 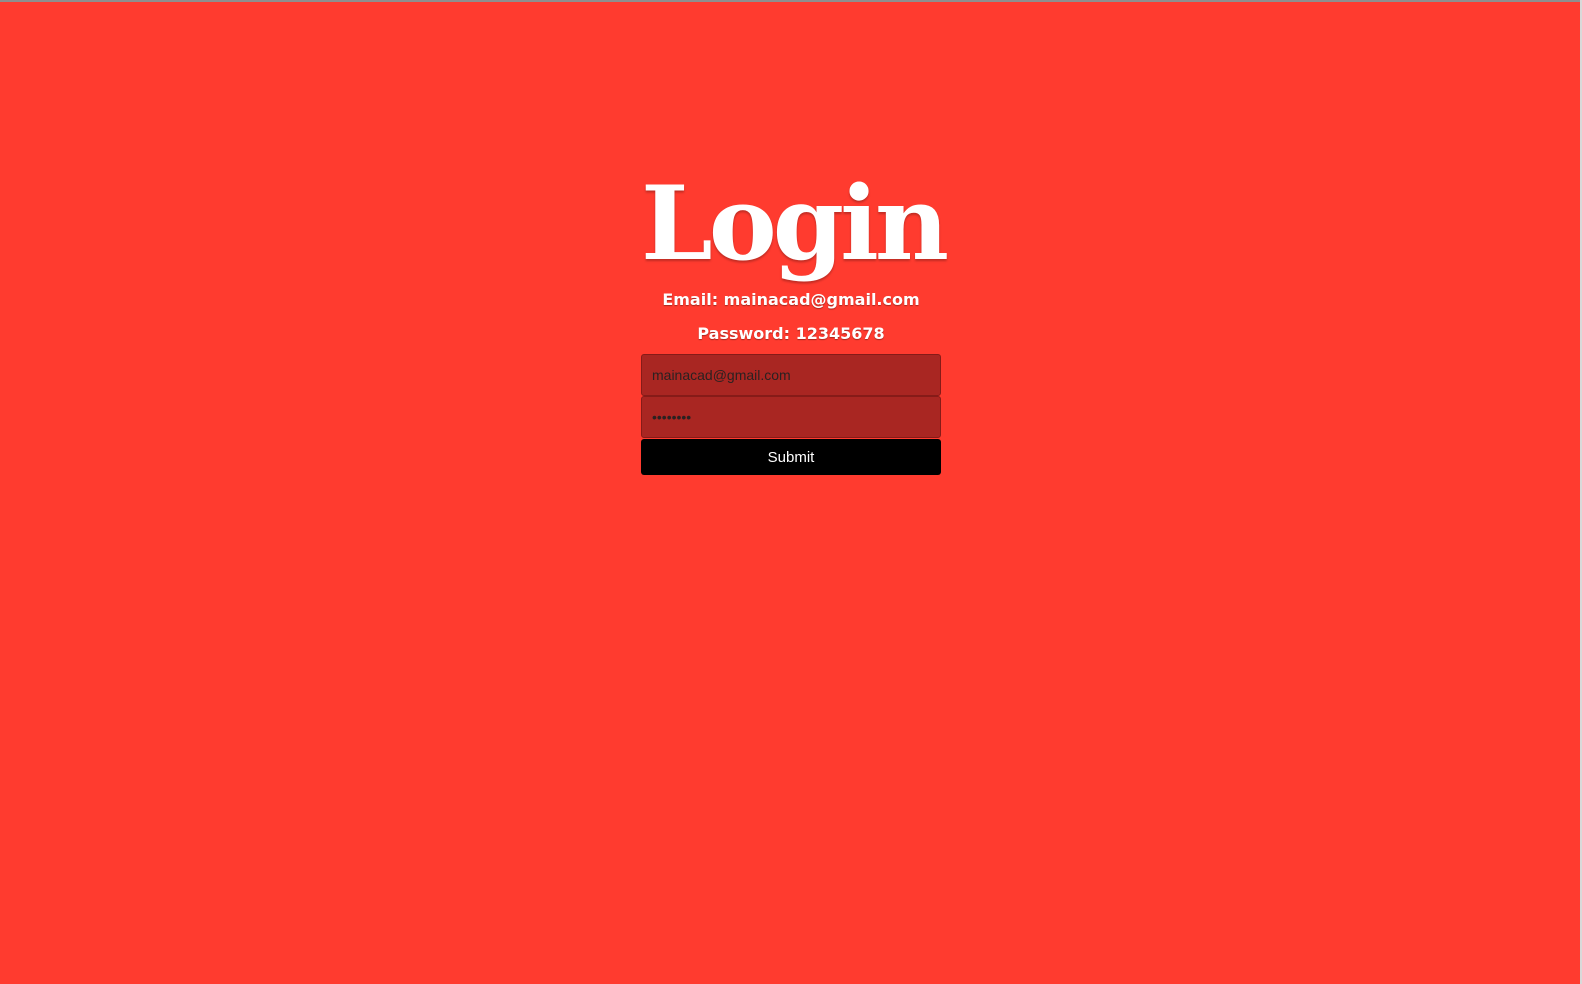 I want to click on email-hint: Email: mainacad@gmail.com, so click(x=791, y=299).